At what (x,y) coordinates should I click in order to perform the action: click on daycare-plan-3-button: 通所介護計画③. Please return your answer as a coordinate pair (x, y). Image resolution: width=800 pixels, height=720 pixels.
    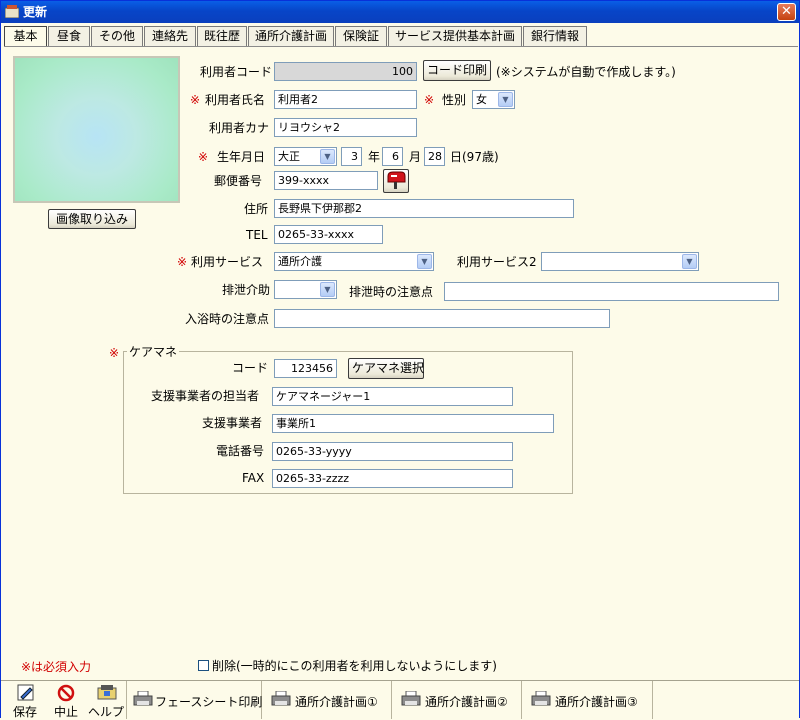
    Looking at the image, I should click on (588, 700).